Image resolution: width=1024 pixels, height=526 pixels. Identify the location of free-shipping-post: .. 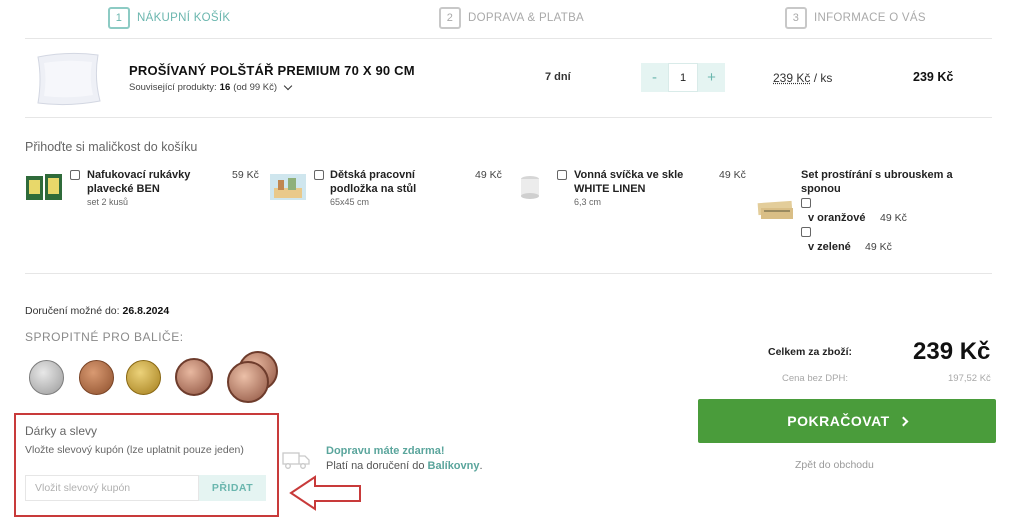
(481, 466).